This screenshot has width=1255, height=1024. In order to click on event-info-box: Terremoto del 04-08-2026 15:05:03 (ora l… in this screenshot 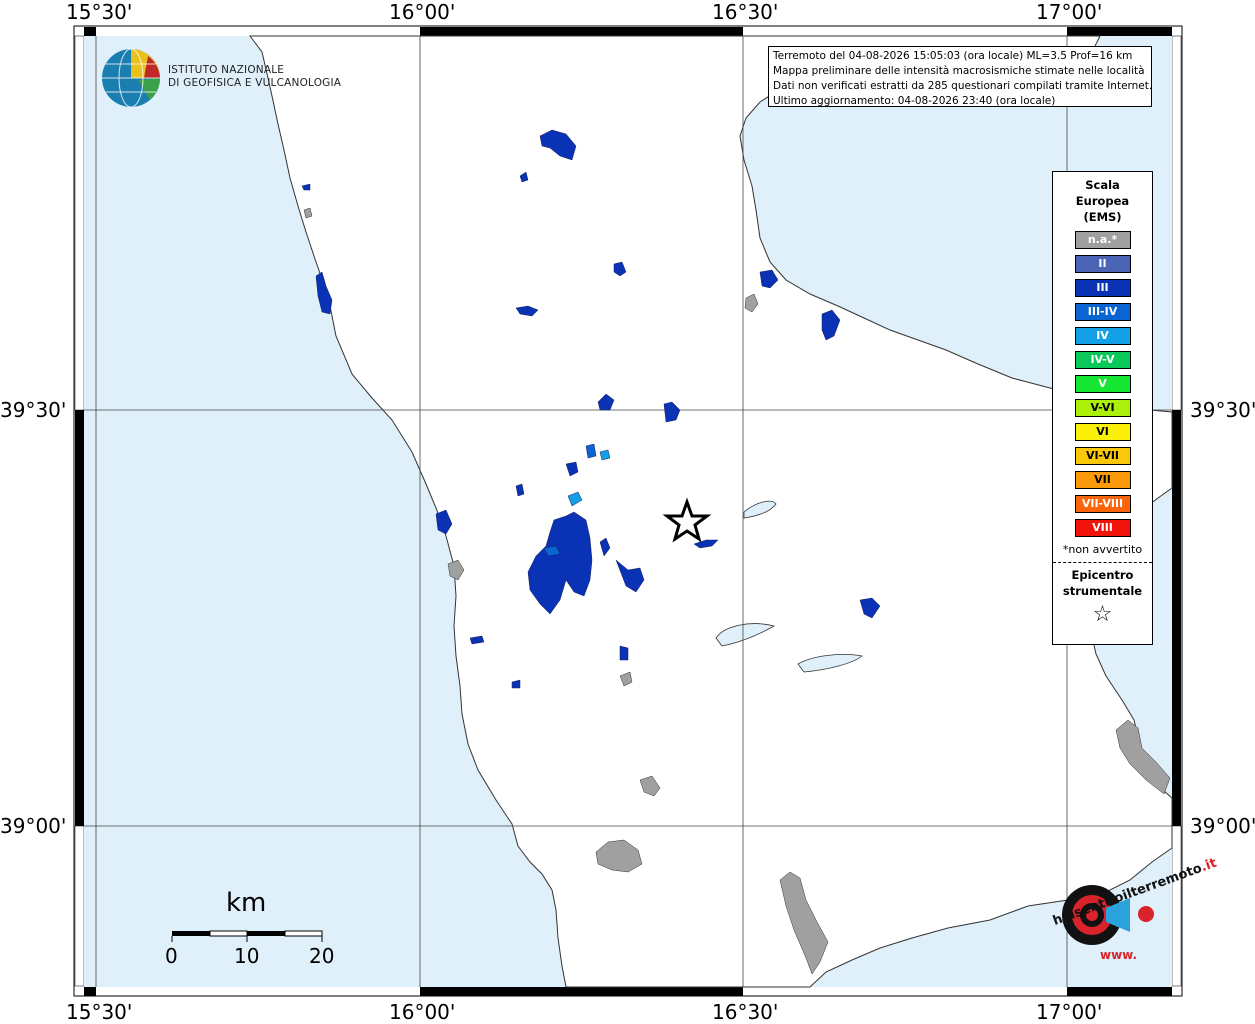, I will do `click(960, 76)`.